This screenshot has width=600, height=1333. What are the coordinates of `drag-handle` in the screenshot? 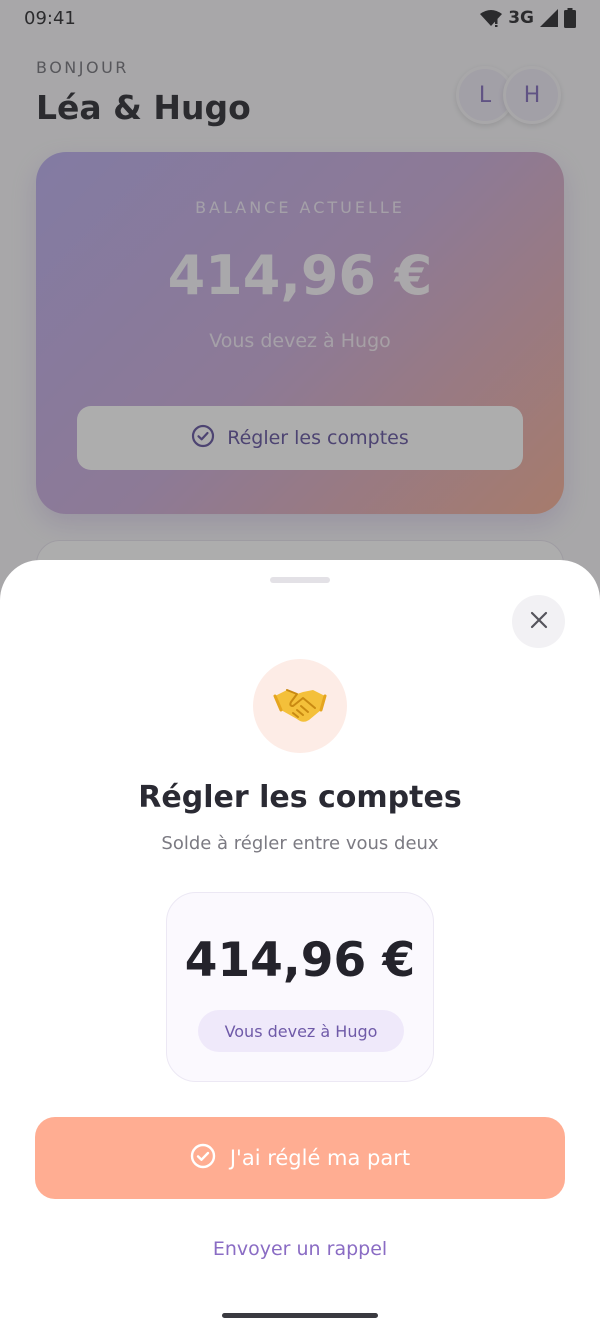 It's located at (300, 580).